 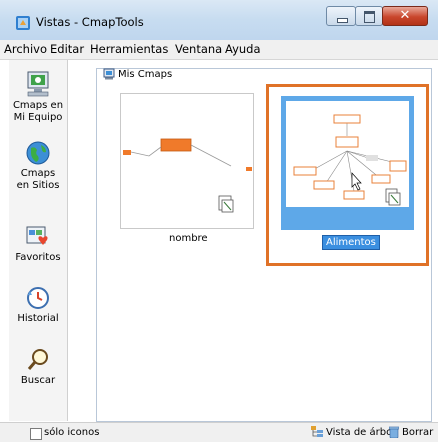 I want to click on title-bar: Vistas - CmapTools ✕, so click(x=219, y=20).